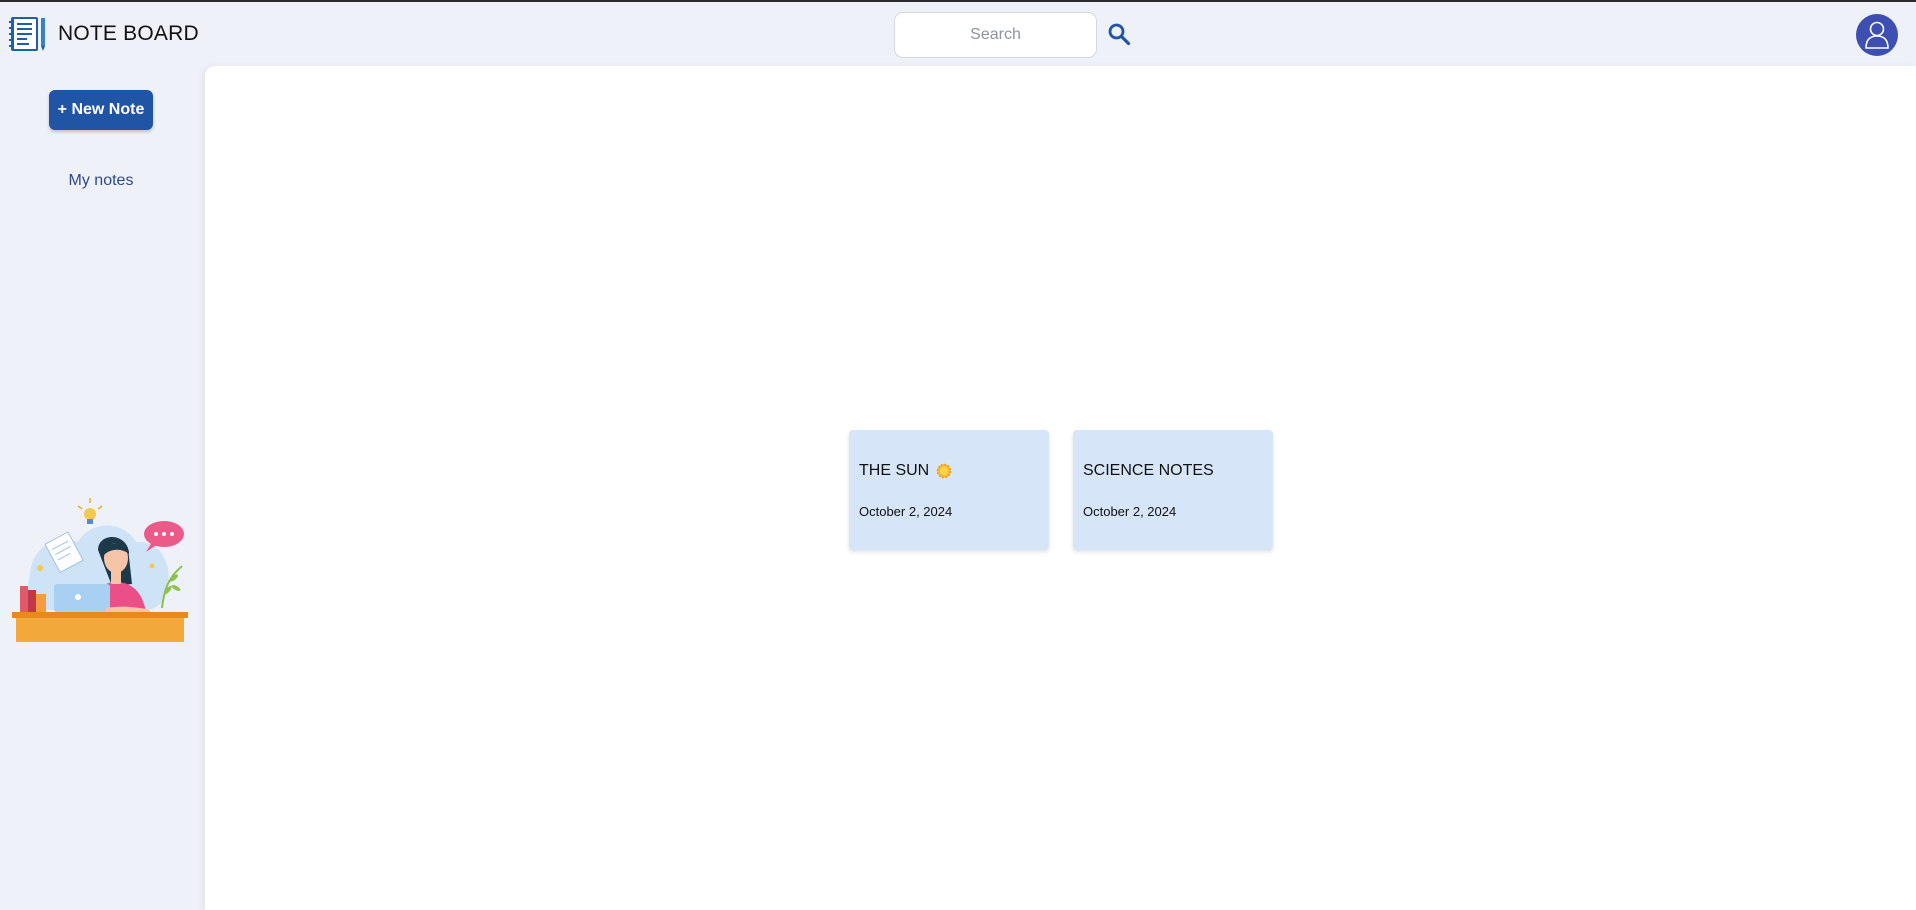 This screenshot has height=910, width=1916. What do you see at coordinates (128, 33) in the screenshot?
I see `app-title: NOTE BOARD` at bounding box center [128, 33].